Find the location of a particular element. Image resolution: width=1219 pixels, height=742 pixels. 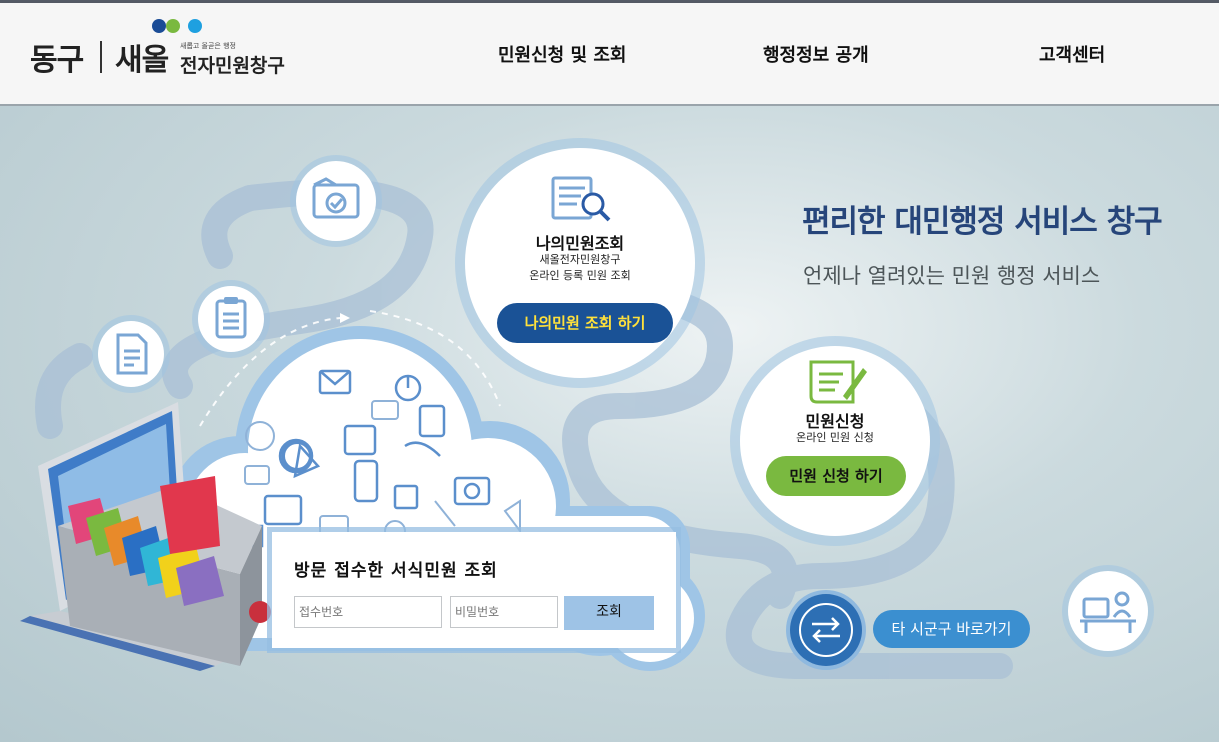

hero-title: 편리한 대민행정 서비스 창구 is located at coordinates (982, 222).